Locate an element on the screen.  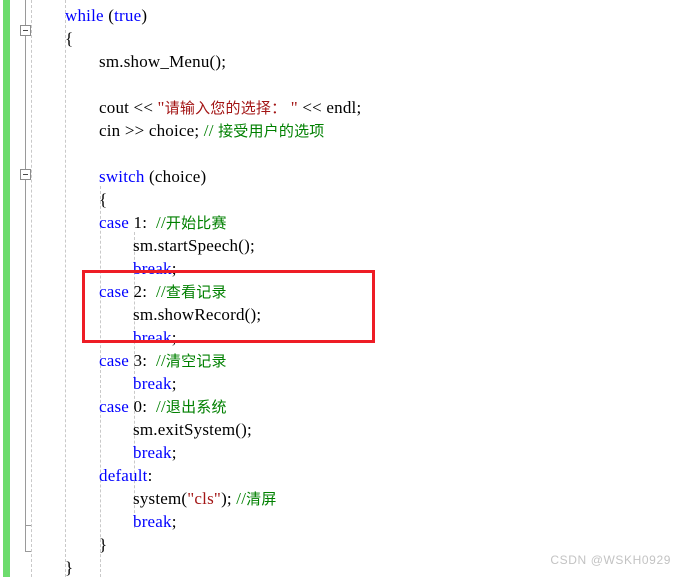
code-line: sm.show_Menu(); is located at coordinates (162, 61).